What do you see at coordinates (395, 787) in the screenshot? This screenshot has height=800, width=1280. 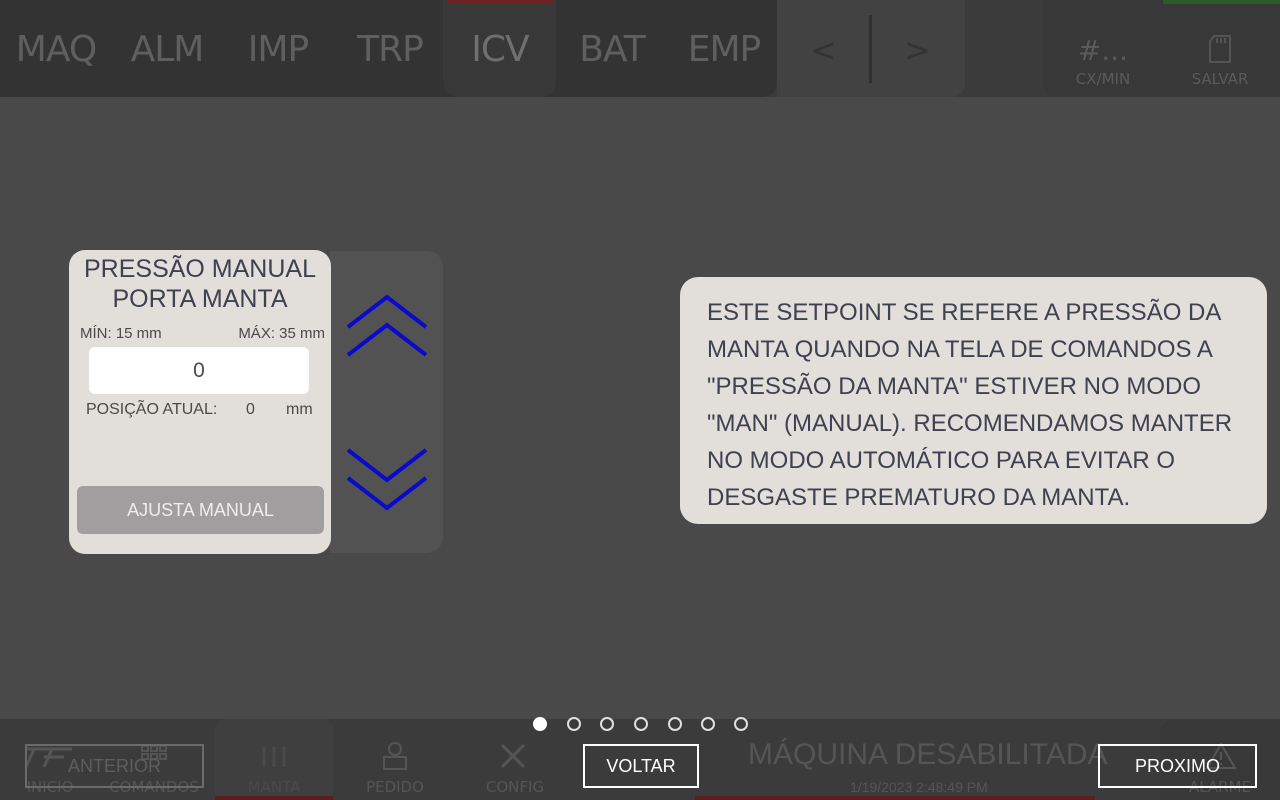 I see `nav-pedido: PEDIDO` at bounding box center [395, 787].